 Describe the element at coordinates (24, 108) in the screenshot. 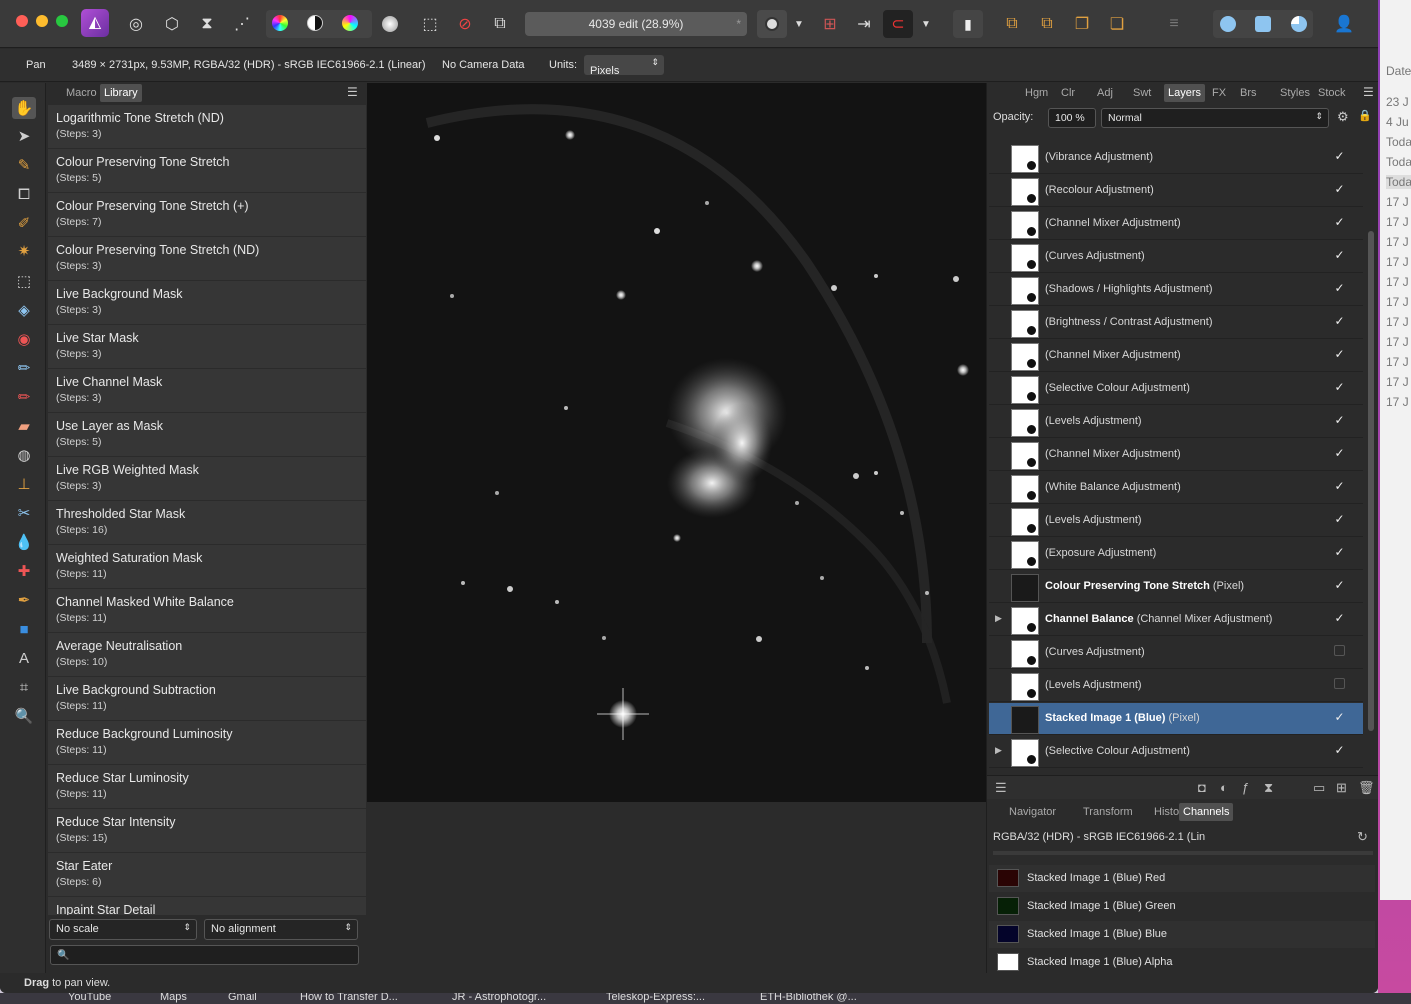

I see `hand-tool-icon: ✋` at that location.